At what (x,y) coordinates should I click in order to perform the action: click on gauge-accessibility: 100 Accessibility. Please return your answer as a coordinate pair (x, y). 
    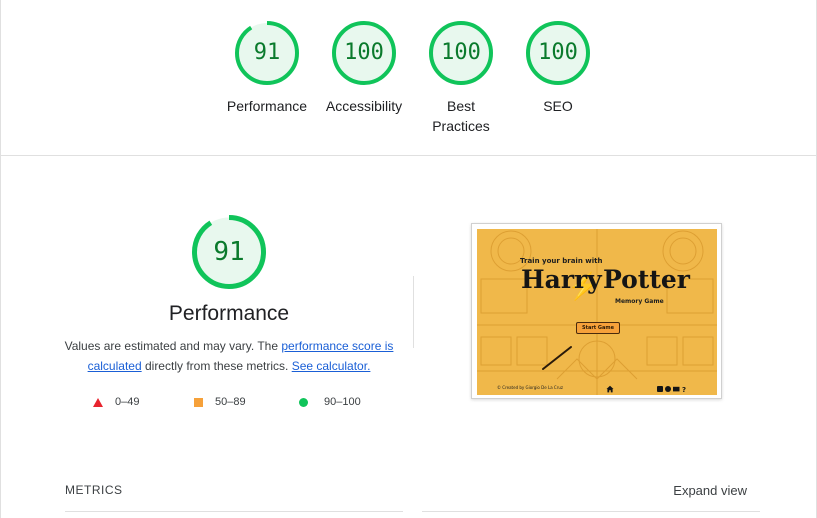
    Looking at the image, I should click on (364, 68).